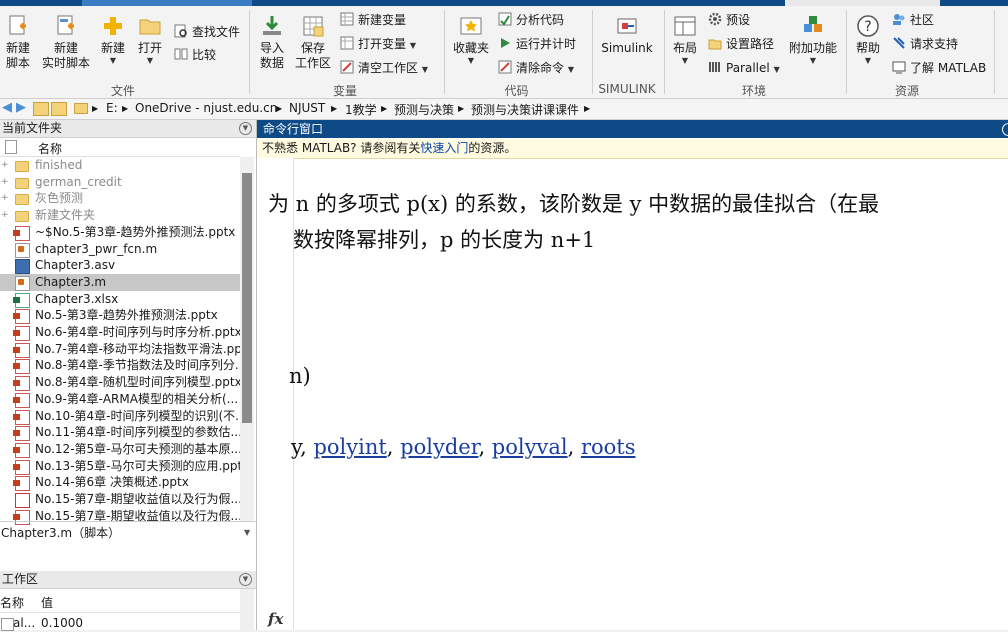 This screenshot has height=632, width=1008. What do you see at coordinates (300, 376) in the screenshot?
I see `help-text-line: n)` at bounding box center [300, 376].